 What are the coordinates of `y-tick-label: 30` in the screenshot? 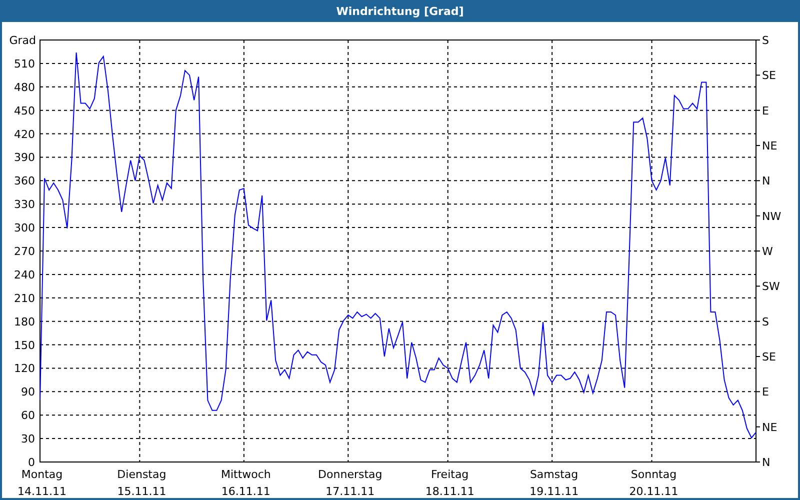 It's located at (28, 439).